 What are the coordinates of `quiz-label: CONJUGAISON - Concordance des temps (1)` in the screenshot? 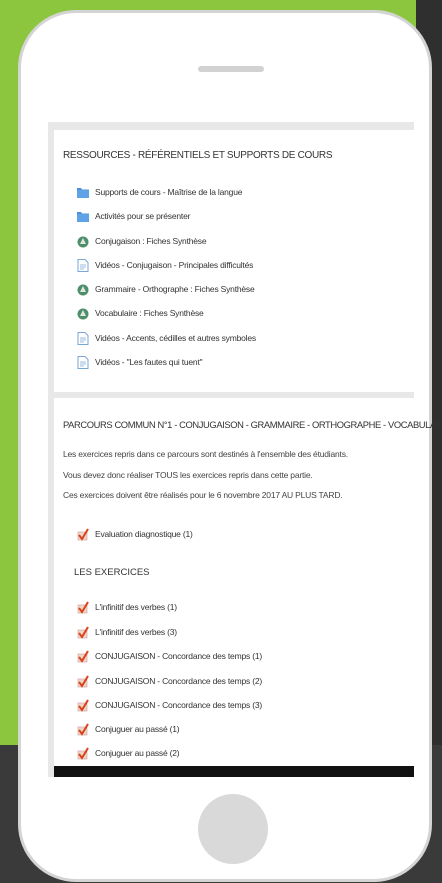 It's located at (178, 656).